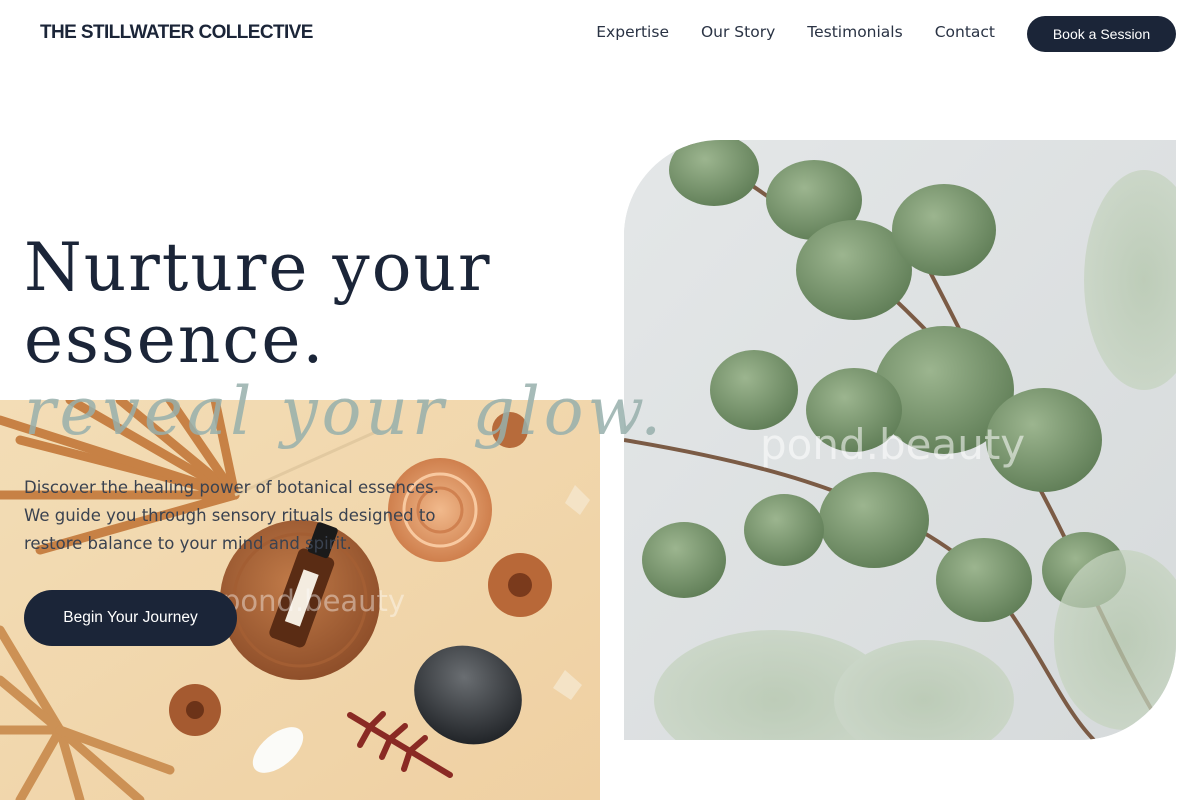 The height and width of the screenshot is (800, 1200). Describe the element at coordinates (1101, 34) in the screenshot. I see `book-session-button: Book a Session` at that location.